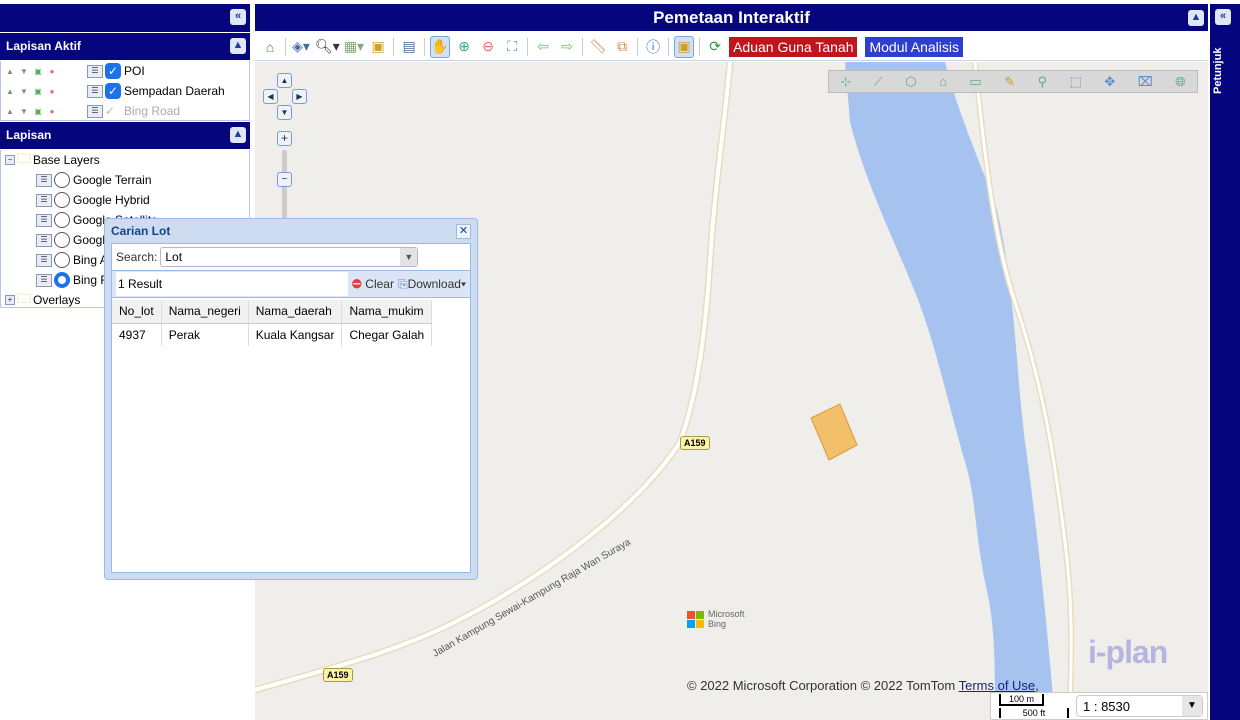 The height and width of the screenshot is (720, 1240). Describe the element at coordinates (1139, 706) in the screenshot. I see `scale-select: 1 : 8530 ▼` at that location.